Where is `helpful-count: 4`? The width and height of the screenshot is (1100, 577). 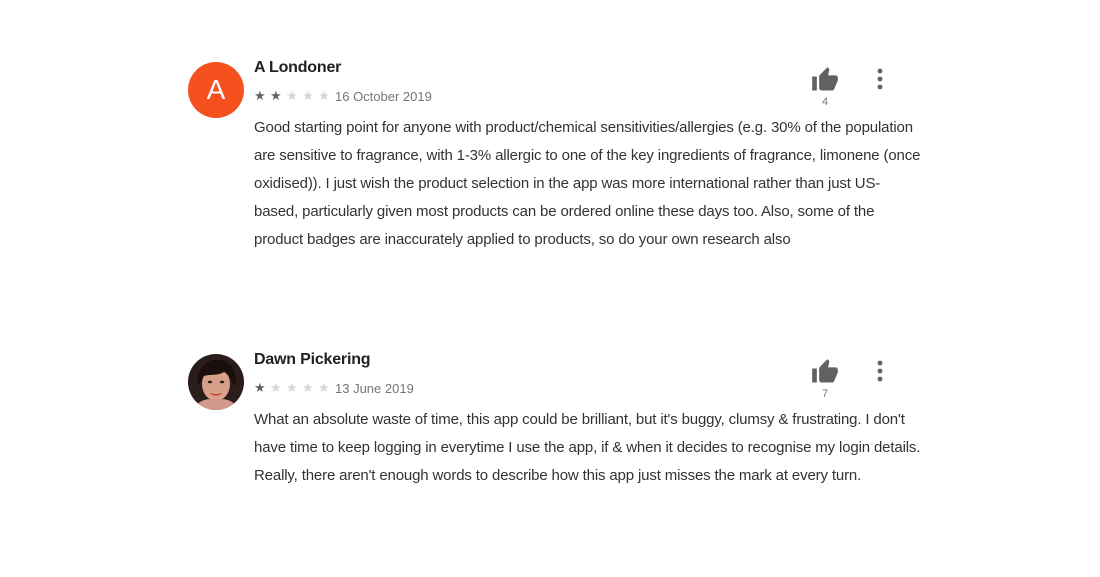
helpful-count: 4 is located at coordinates (825, 102).